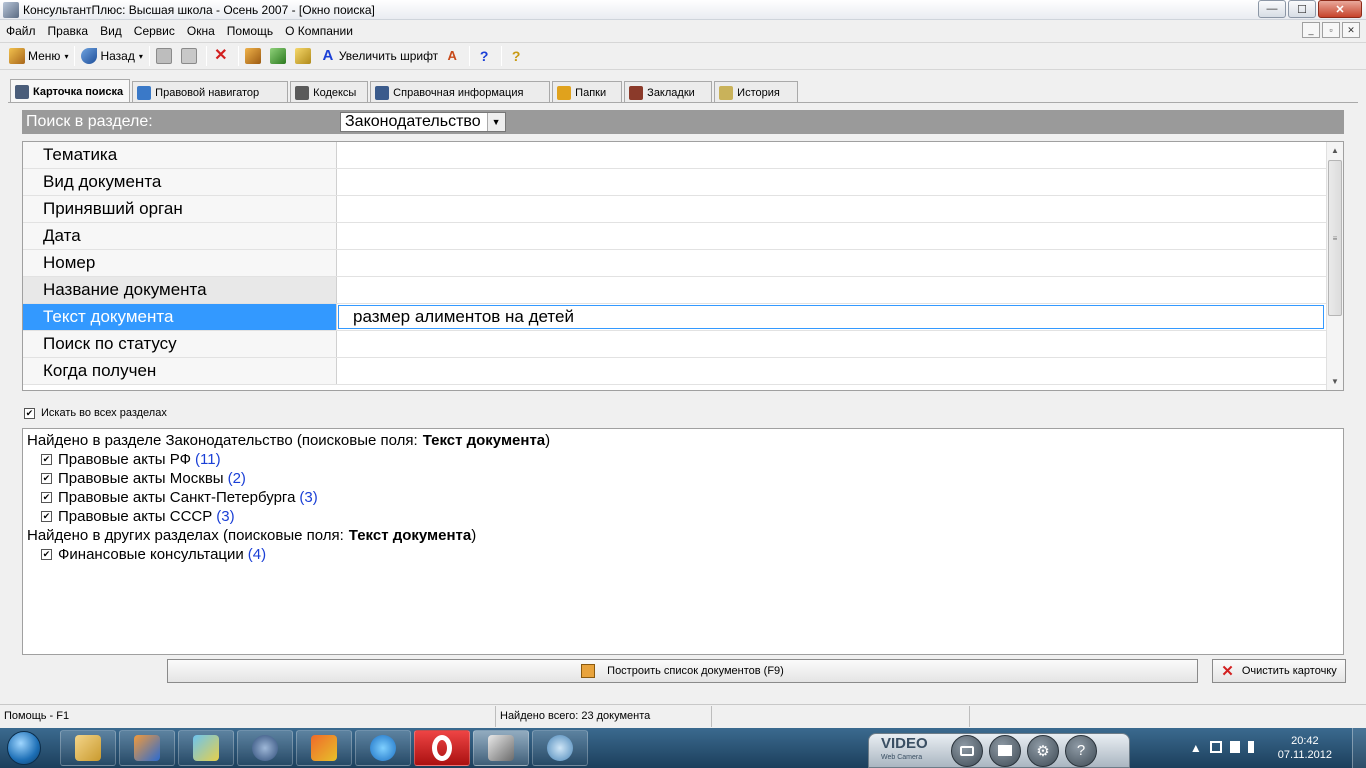 The image size is (1366, 768). I want to click on decrease-font-button: A, so click(453, 56).